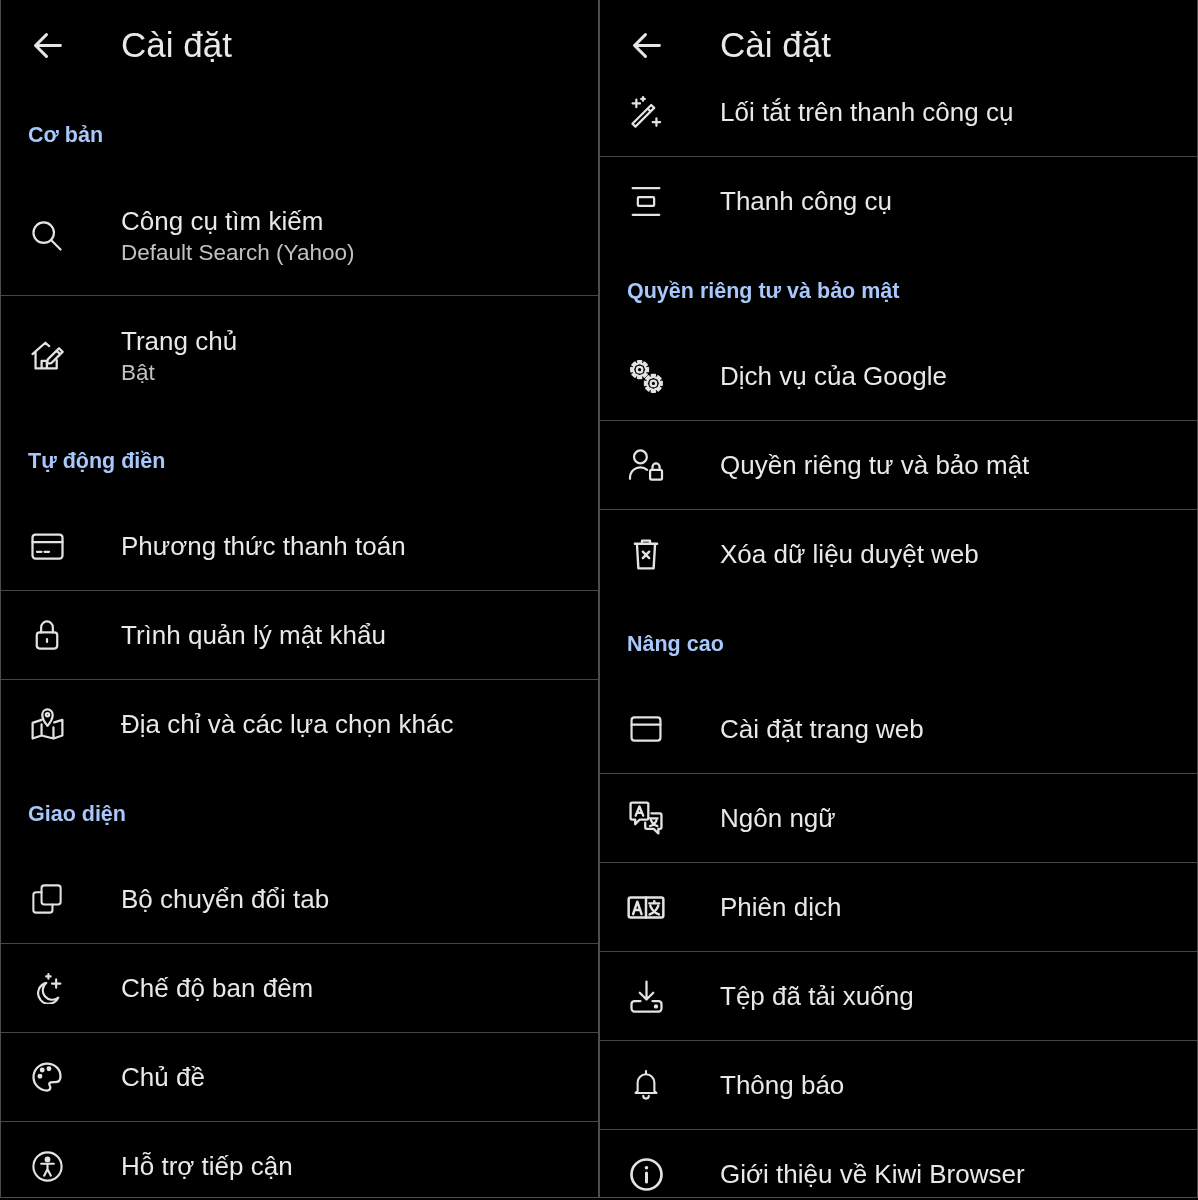  What do you see at coordinates (77, 814) in the screenshot?
I see `section-heading: Giao diện` at bounding box center [77, 814].